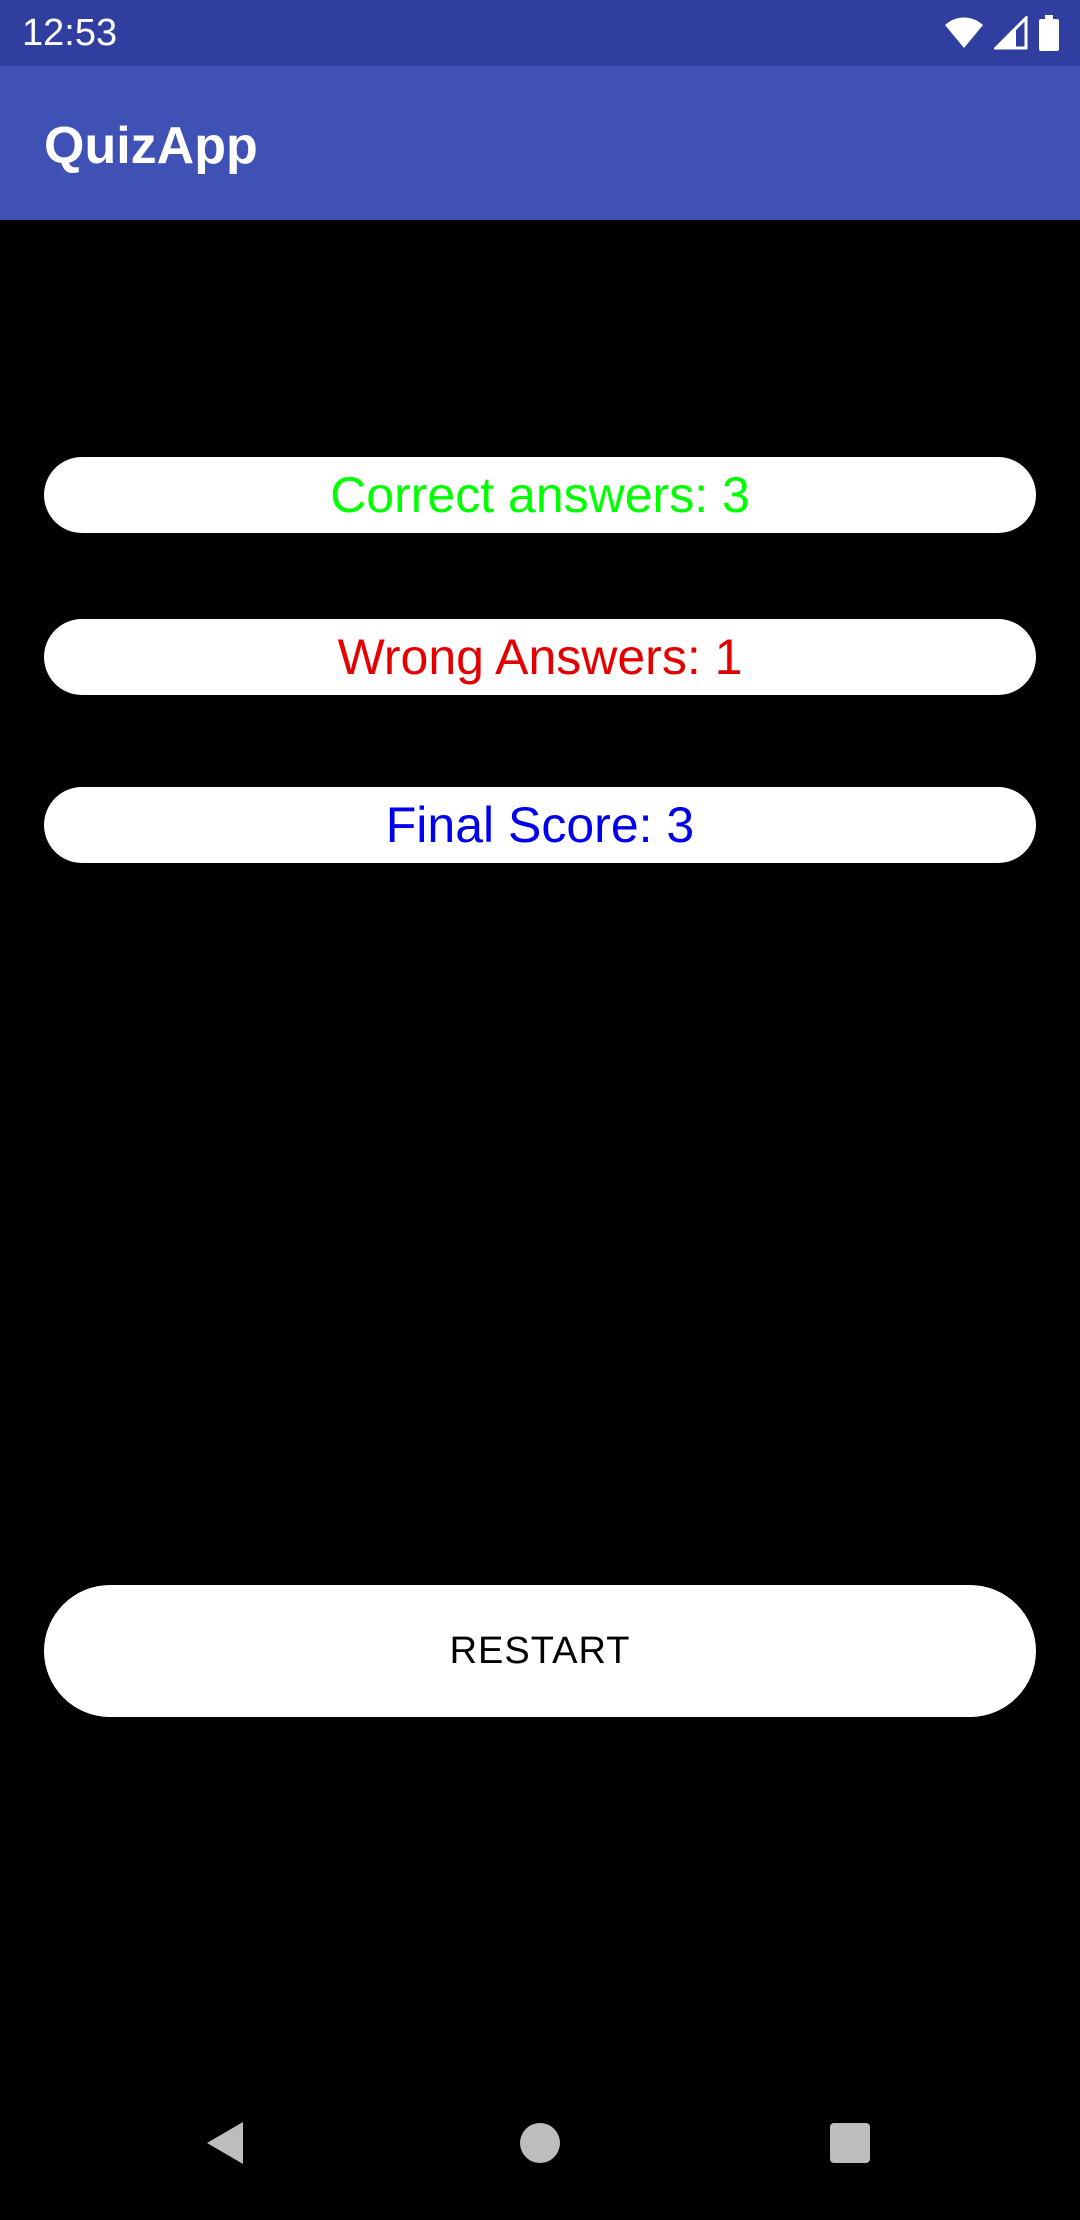  Describe the element at coordinates (1049, 33) in the screenshot. I see `battery-icon` at that location.